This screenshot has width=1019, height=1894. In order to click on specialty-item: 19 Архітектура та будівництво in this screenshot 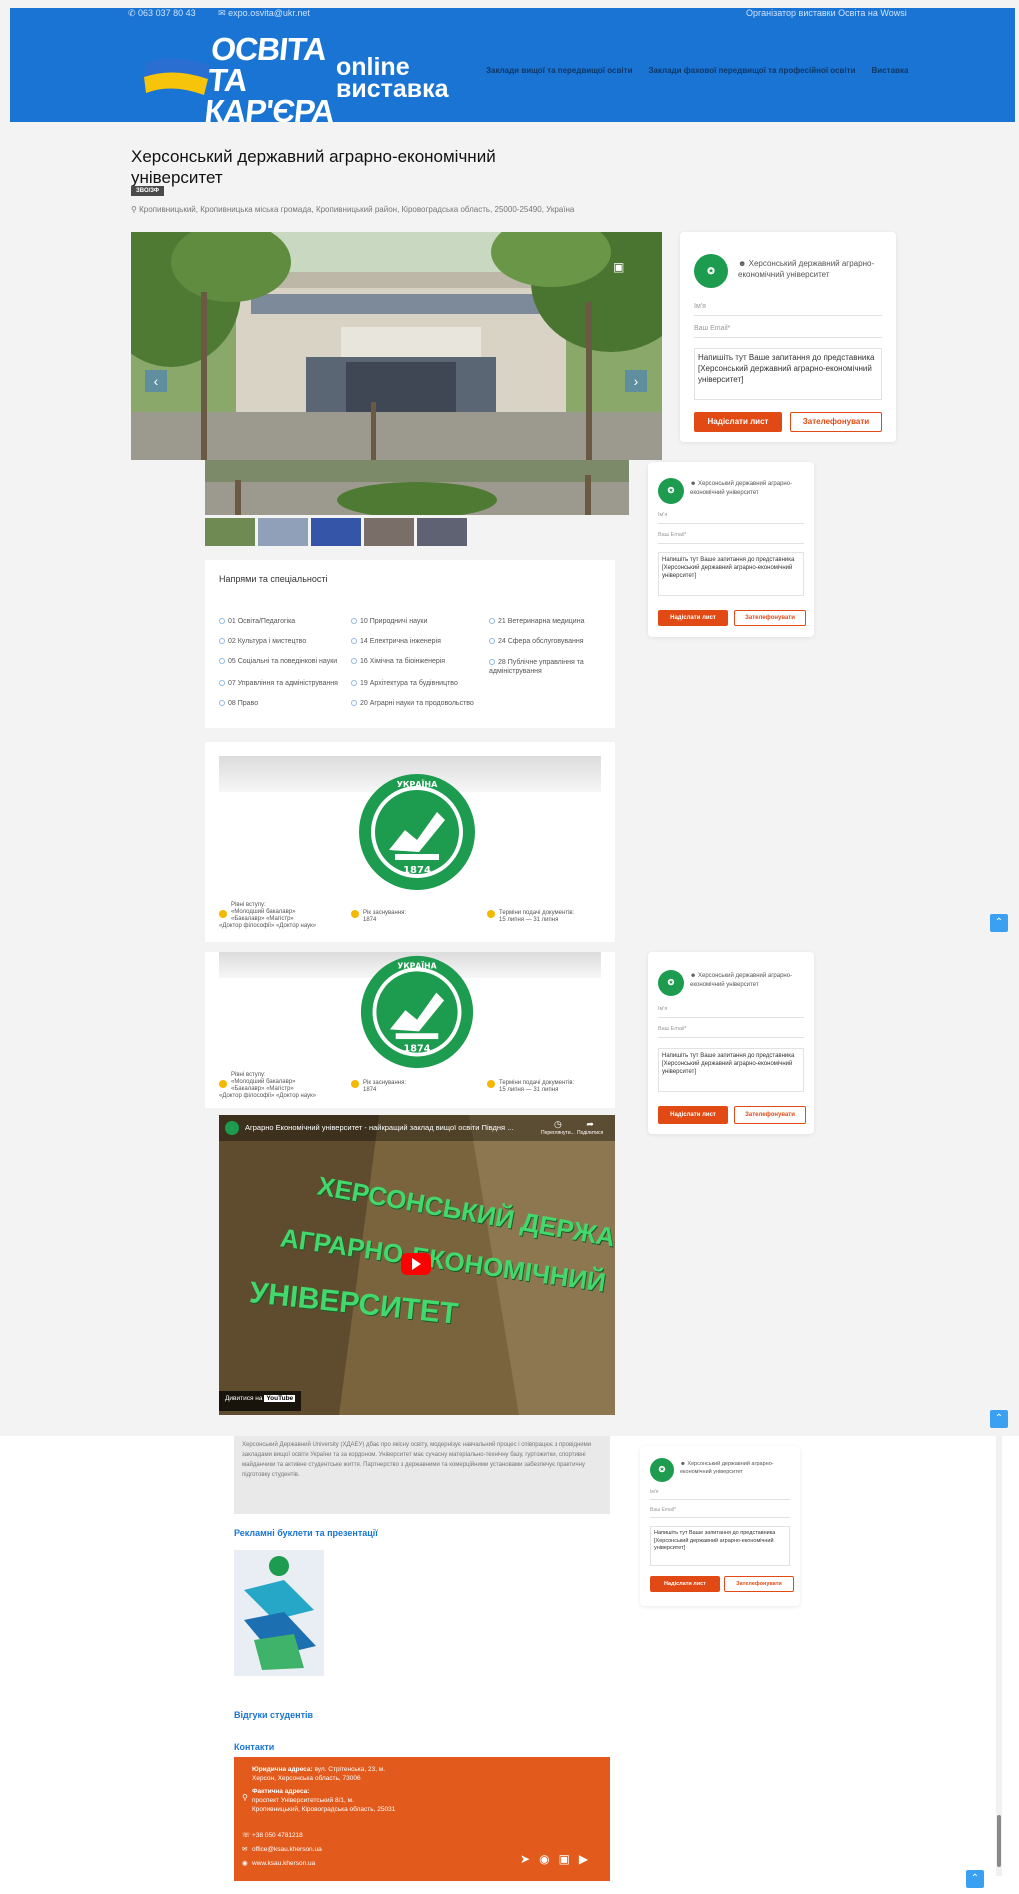, I will do `click(404, 683)`.